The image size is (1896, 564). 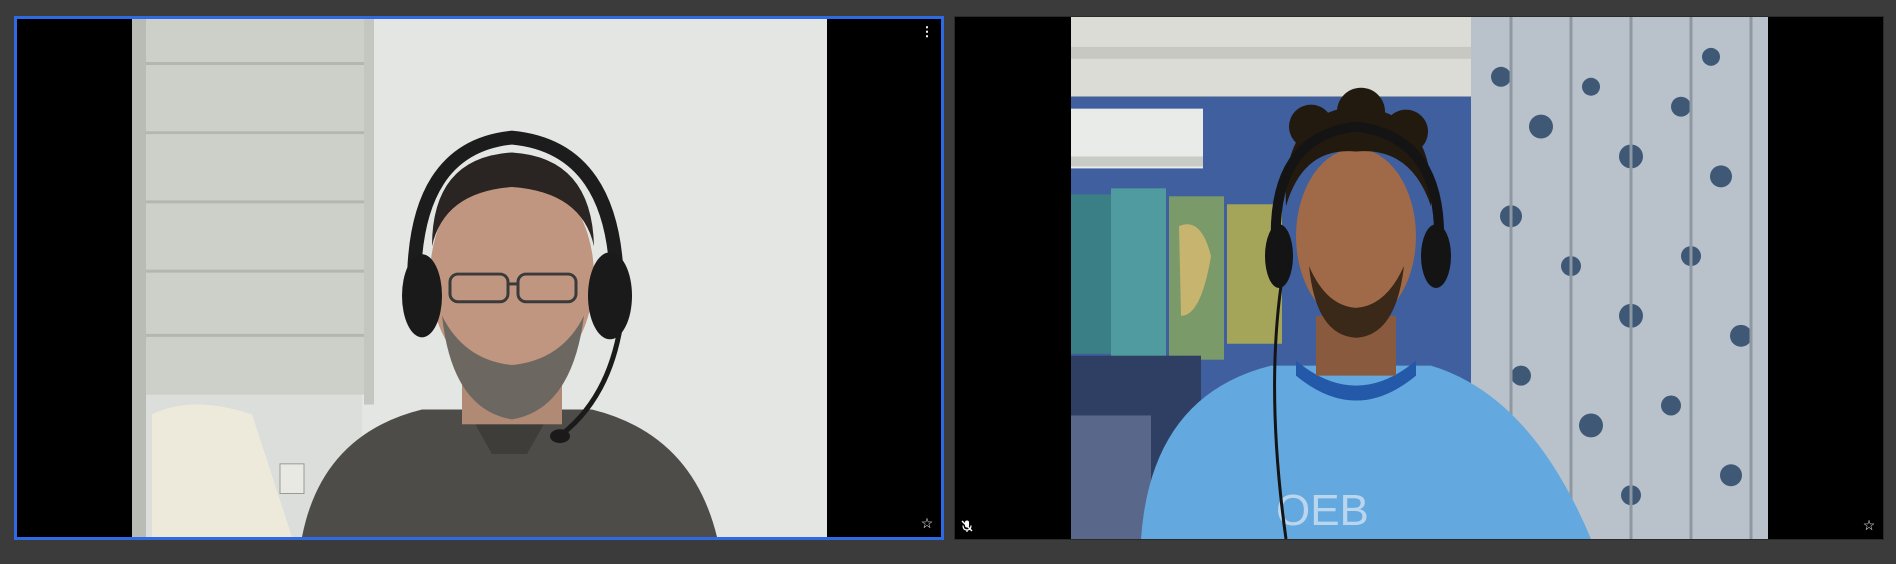 What do you see at coordinates (967, 527) in the screenshot?
I see `mic-off-icon` at bounding box center [967, 527].